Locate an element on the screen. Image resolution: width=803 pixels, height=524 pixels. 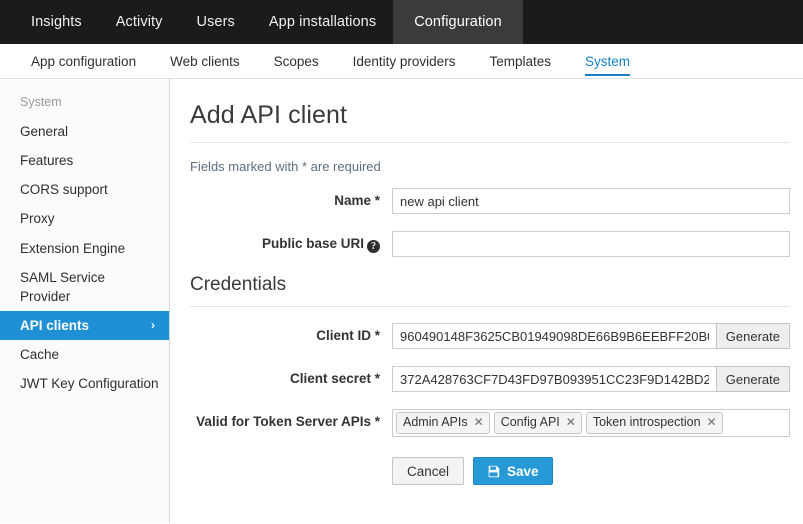
subnav-label: Web clients is located at coordinates (205, 61).